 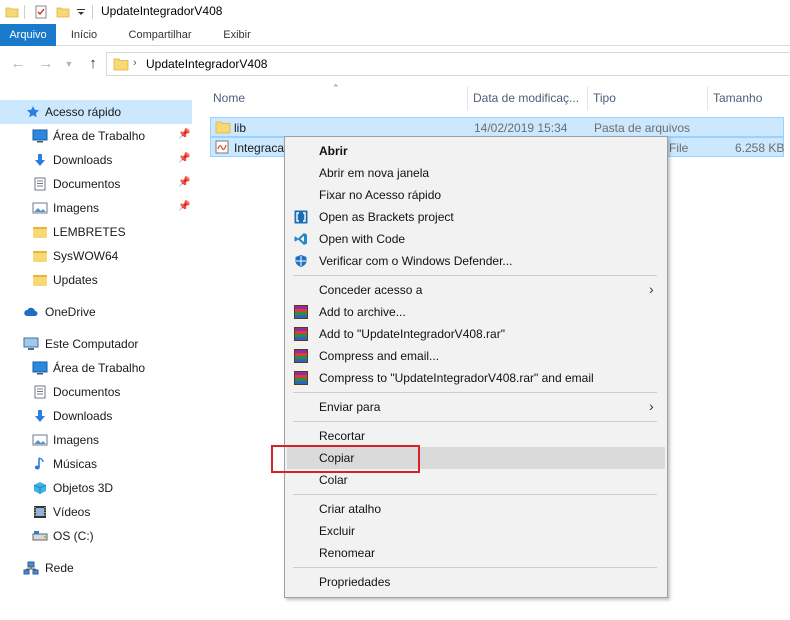 What do you see at coordinates (395, 35) in the screenshot?
I see `ribbon-tabs: Arquivo Início Compartilhar Exibir` at bounding box center [395, 35].